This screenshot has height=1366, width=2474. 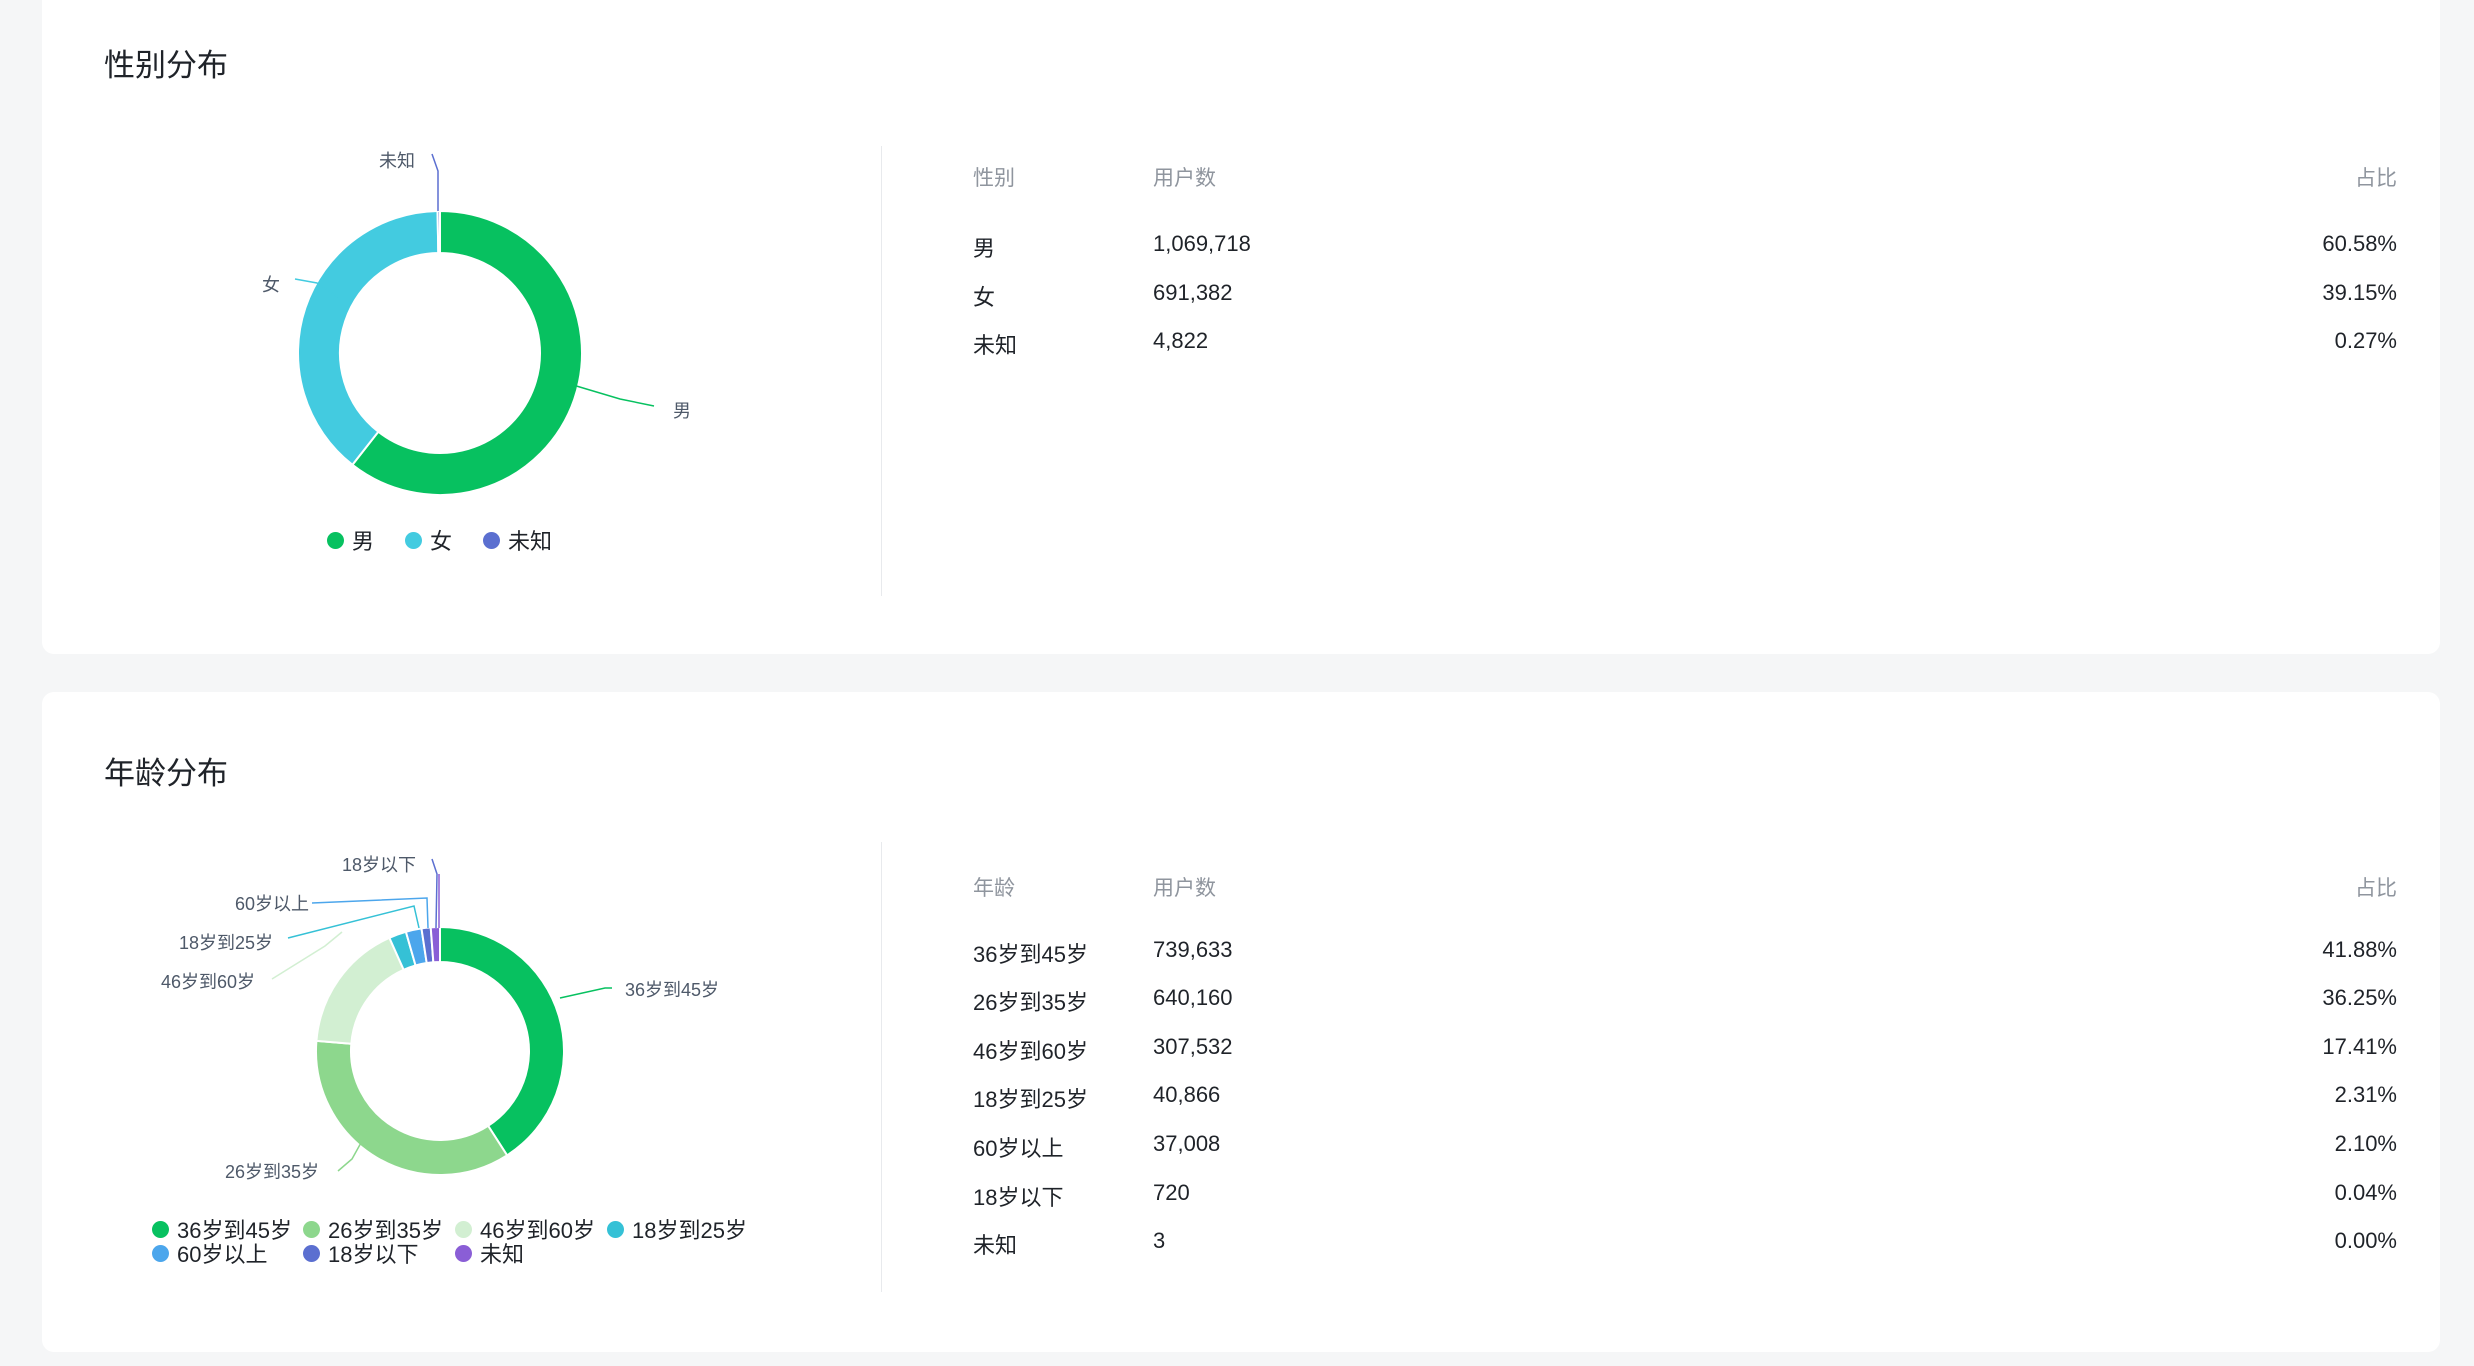 I want to click on table-cell-pct: 2.31%, so click(x=2365, y=1094).